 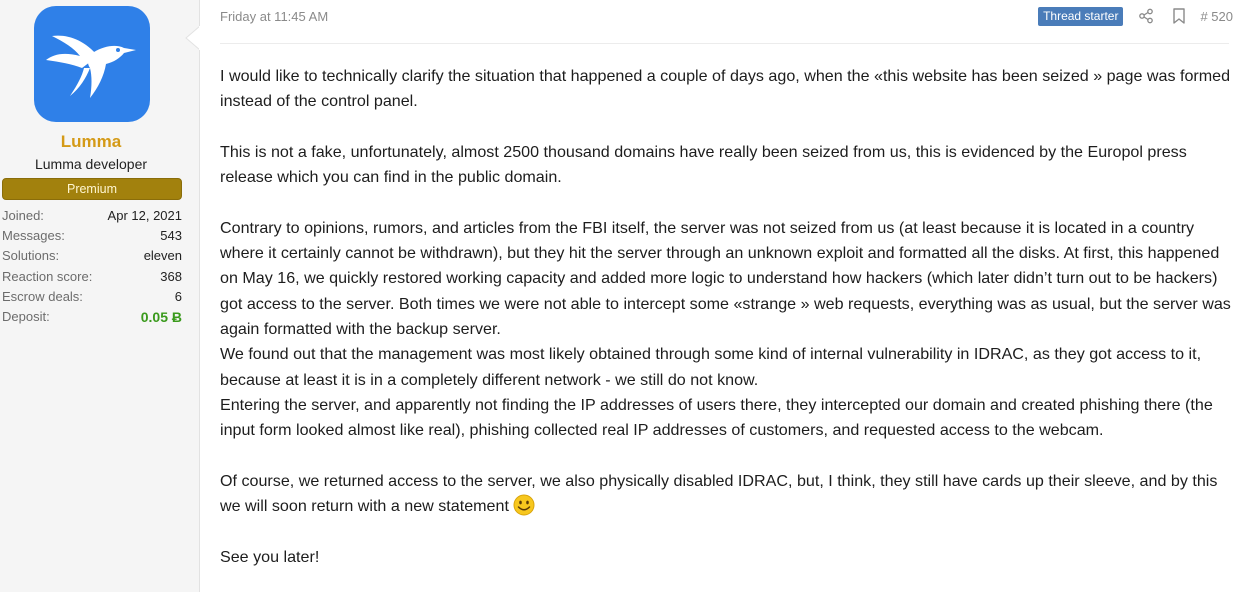 I want to click on stat-label: Escrow deals:, so click(x=42, y=296).